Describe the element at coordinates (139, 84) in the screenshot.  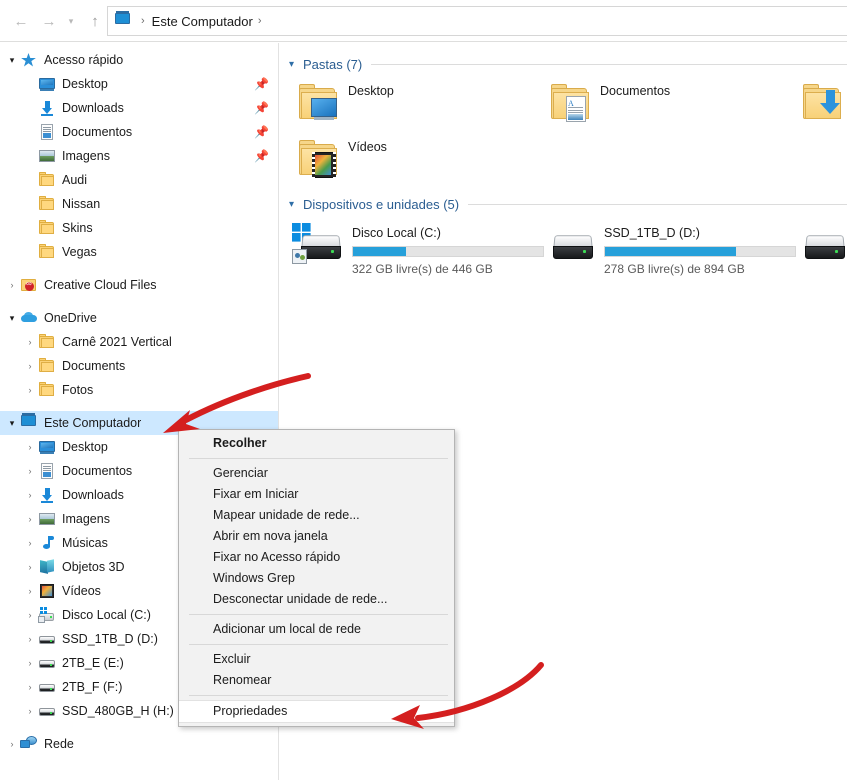
I see `sidebar-item-desktop-qa: › Desktop 📌` at that location.